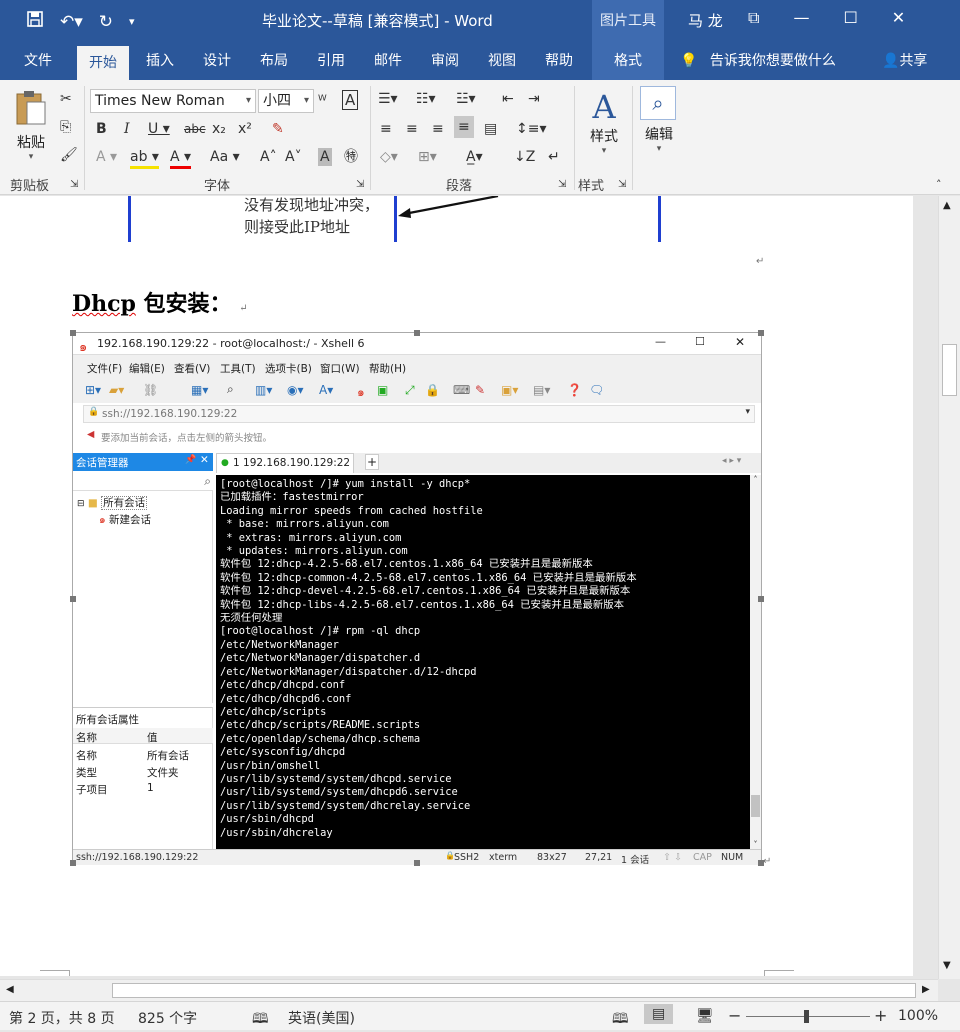  What do you see at coordinates (69, 155) in the screenshot?
I see `format-painter-icon: 🖌` at bounding box center [69, 155].